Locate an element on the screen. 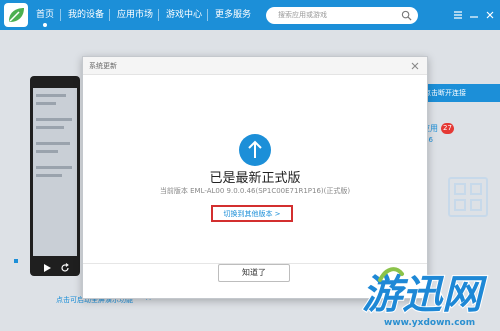 The height and width of the screenshot is (331, 500). phone-screen is located at coordinates (55, 172).